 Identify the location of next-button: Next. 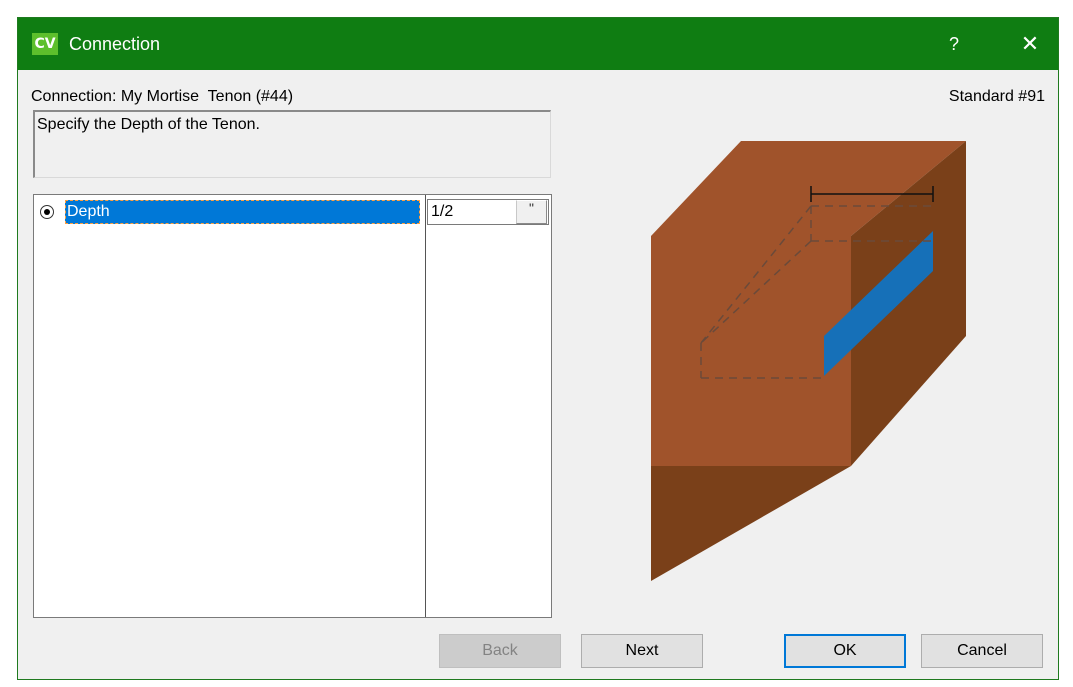
(642, 651).